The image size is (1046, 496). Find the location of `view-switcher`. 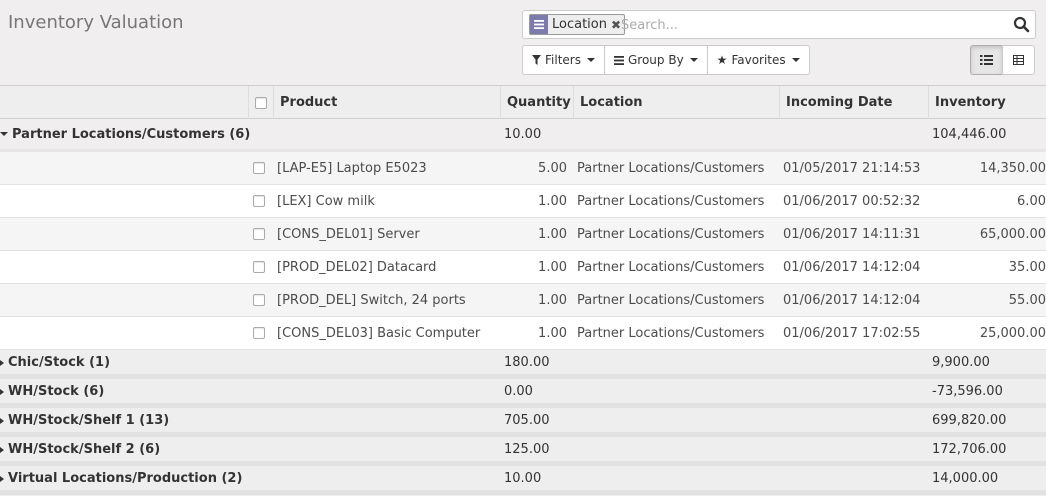

view-switcher is located at coordinates (1002, 60).